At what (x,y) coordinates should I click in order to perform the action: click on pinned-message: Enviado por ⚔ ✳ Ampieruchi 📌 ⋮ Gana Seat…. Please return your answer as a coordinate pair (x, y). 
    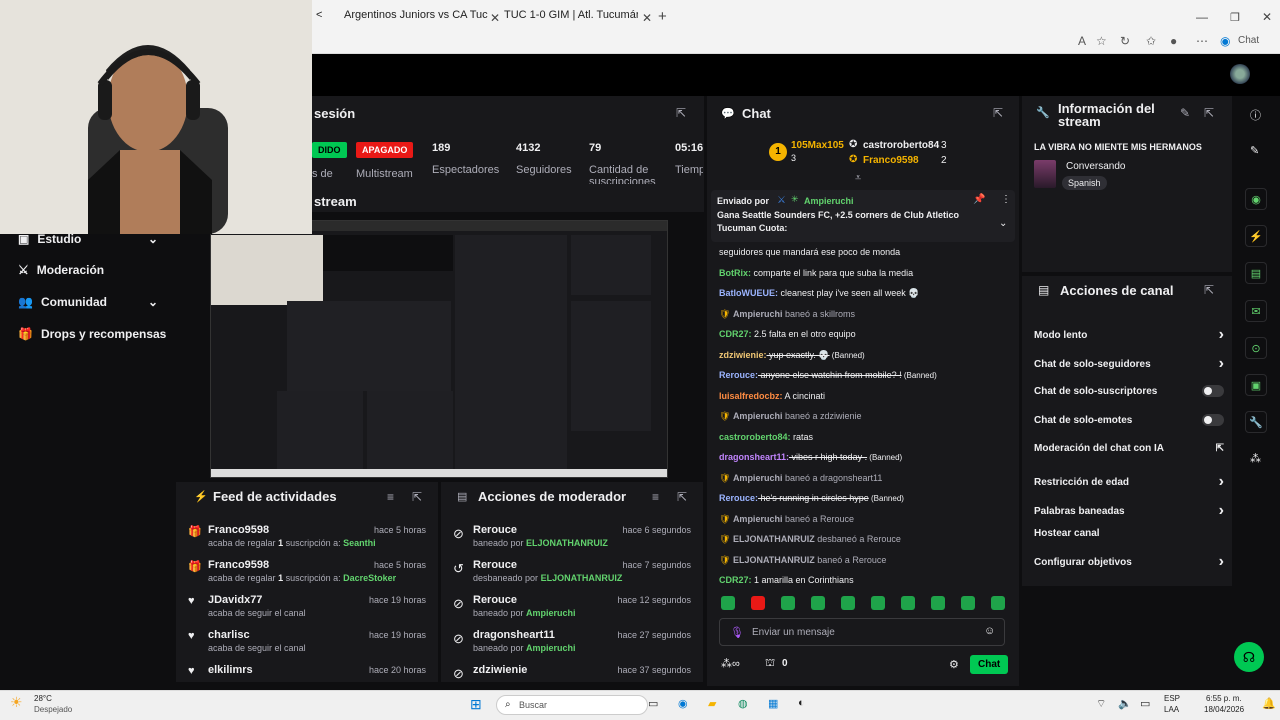
    Looking at the image, I should click on (863, 216).